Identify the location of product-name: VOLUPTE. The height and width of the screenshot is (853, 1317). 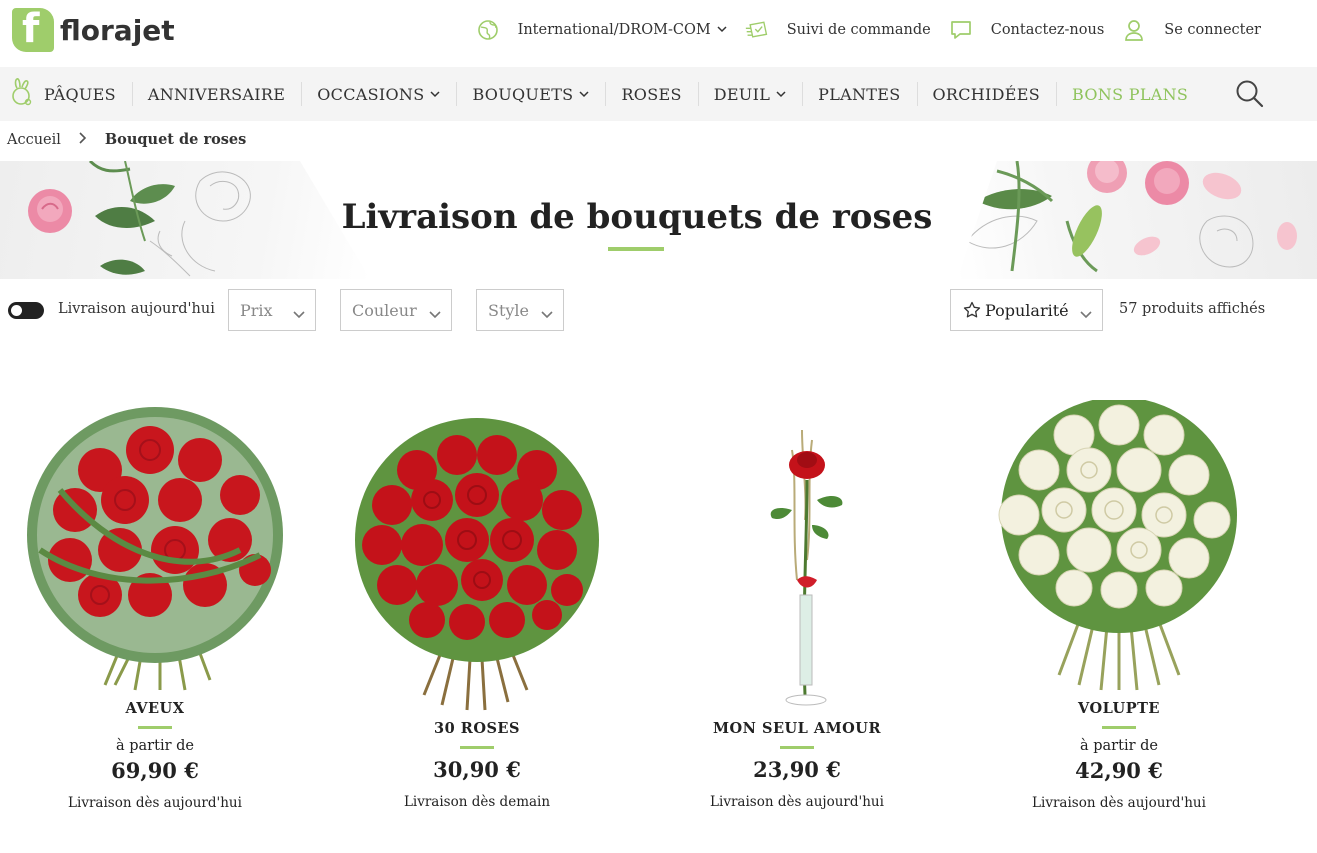
(1119, 708).